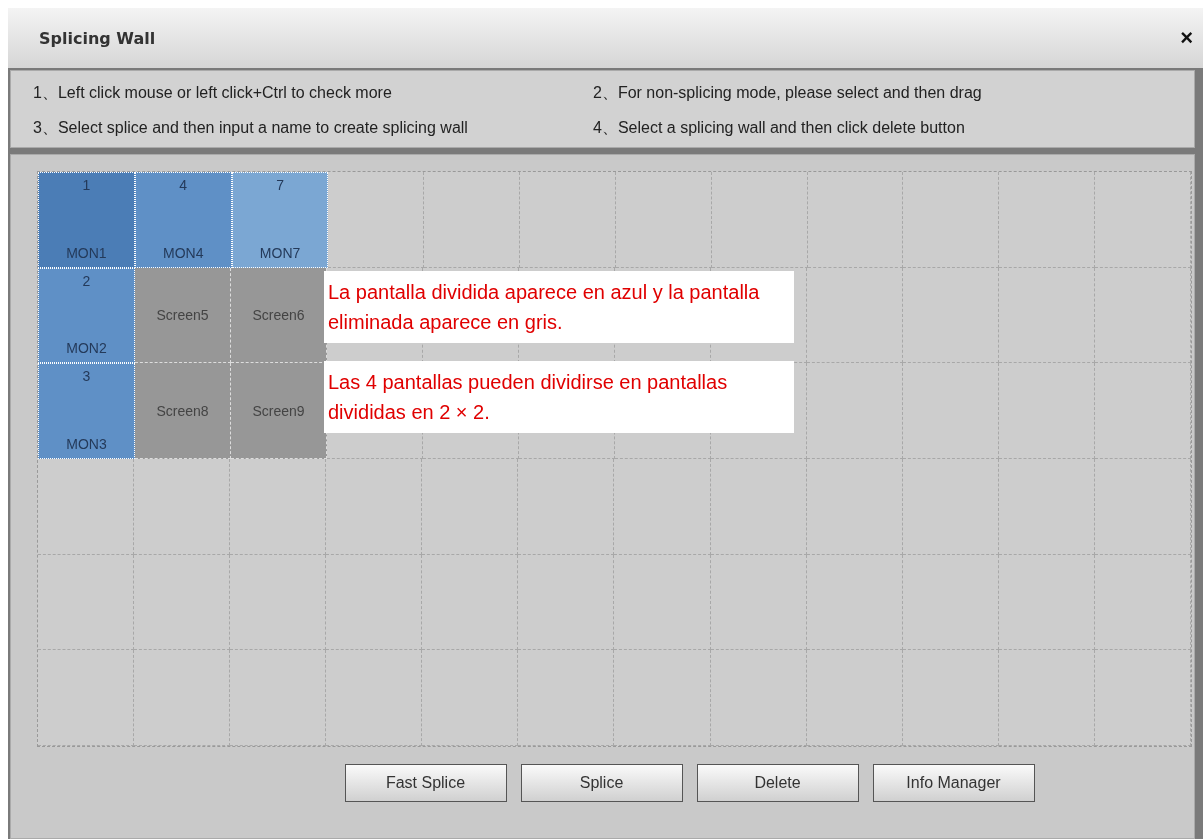 This screenshot has height=839, width=1203. I want to click on monitor-label: MON3, so click(86, 444).